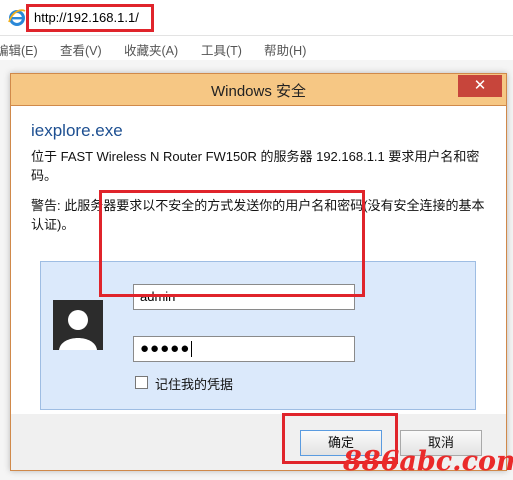 The height and width of the screenshot is (480, 513). I want to click on watermark: 886abc.com, so click(428, 461).